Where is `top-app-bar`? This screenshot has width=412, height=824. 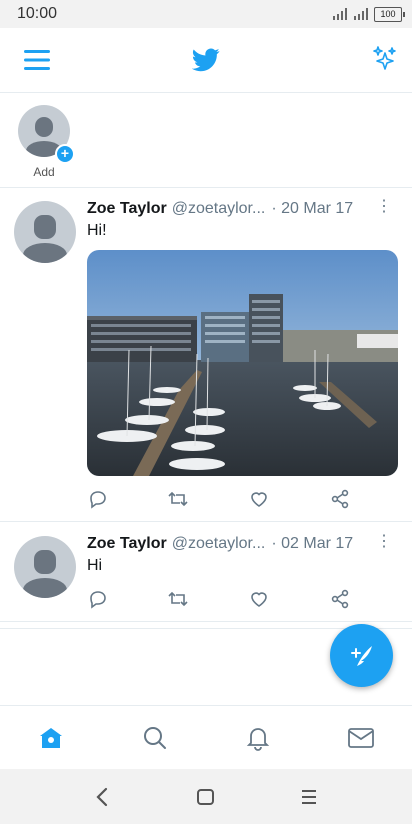 top-app-bar is located at coordinates (206, 60).